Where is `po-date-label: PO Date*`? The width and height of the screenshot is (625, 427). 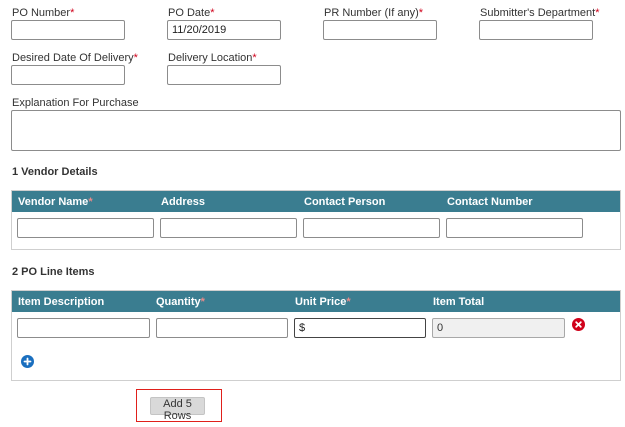 po-date-label: PO Date* is located at coordinates (191, 13).